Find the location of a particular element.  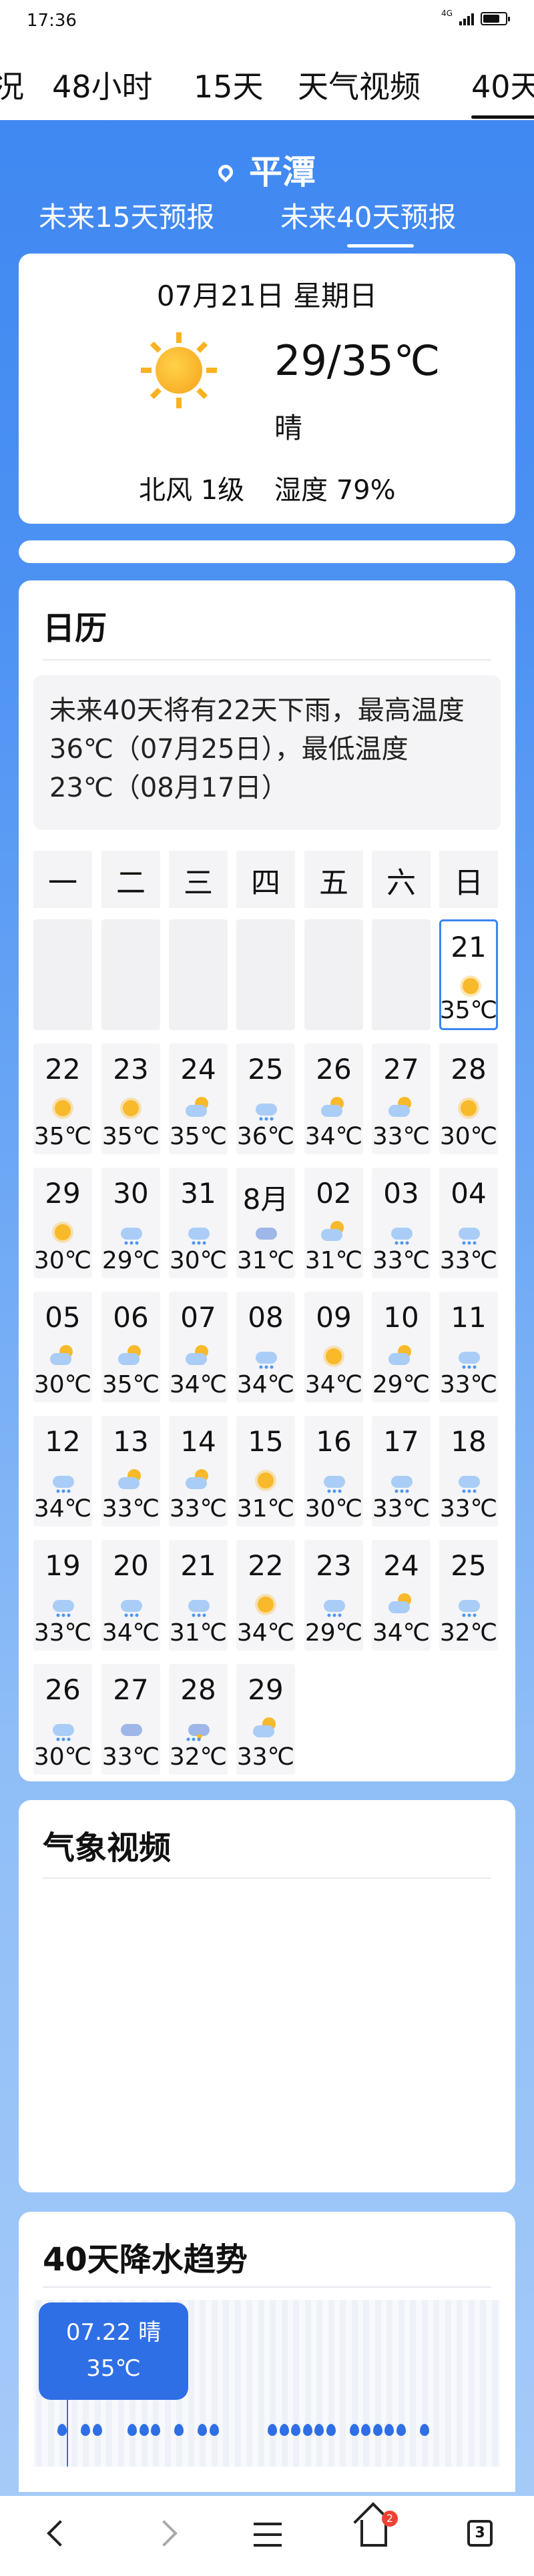

day-number: 30 is located at coordinates (131, 1193).